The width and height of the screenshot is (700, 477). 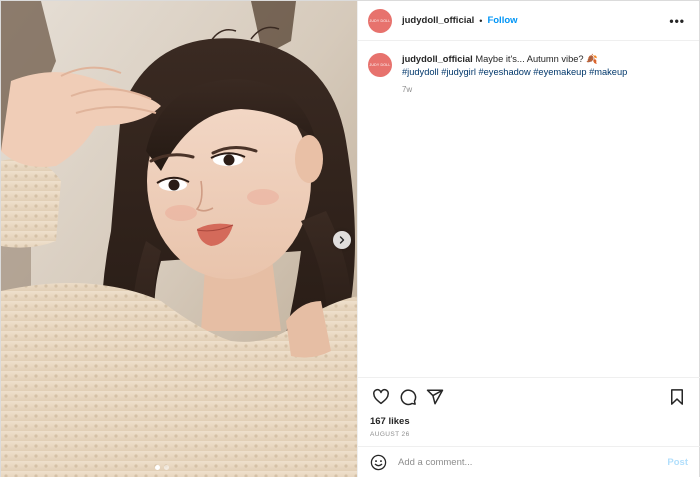 What do you see at coordinates (536, 59) in the screenshot?
I see `caption-text: Maybe it's... Autumn vibe? 🍂` at bounding box center [536, 59].